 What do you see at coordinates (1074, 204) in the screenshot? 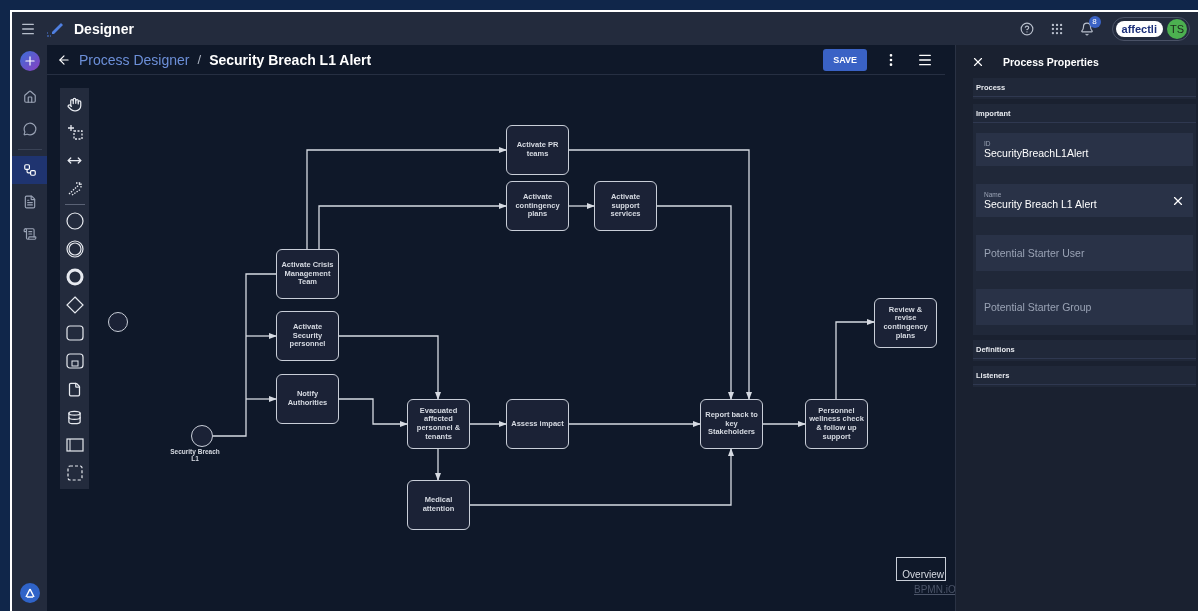
I see `text-input: Security Breach L1 Alert` at bounding box center [1074, 204].